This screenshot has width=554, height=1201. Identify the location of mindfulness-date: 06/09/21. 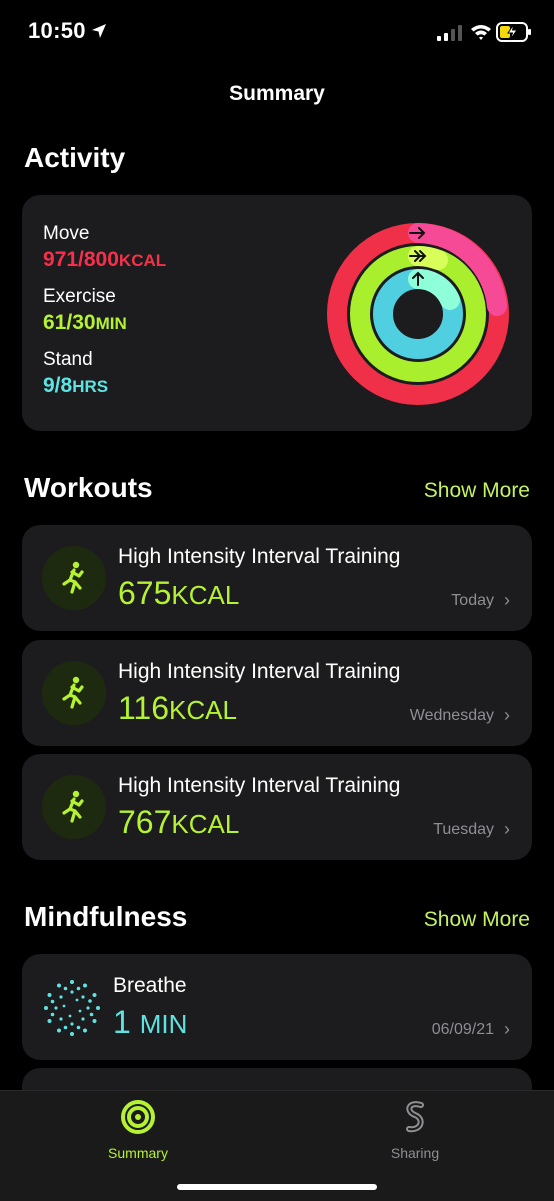
(462, 1029).